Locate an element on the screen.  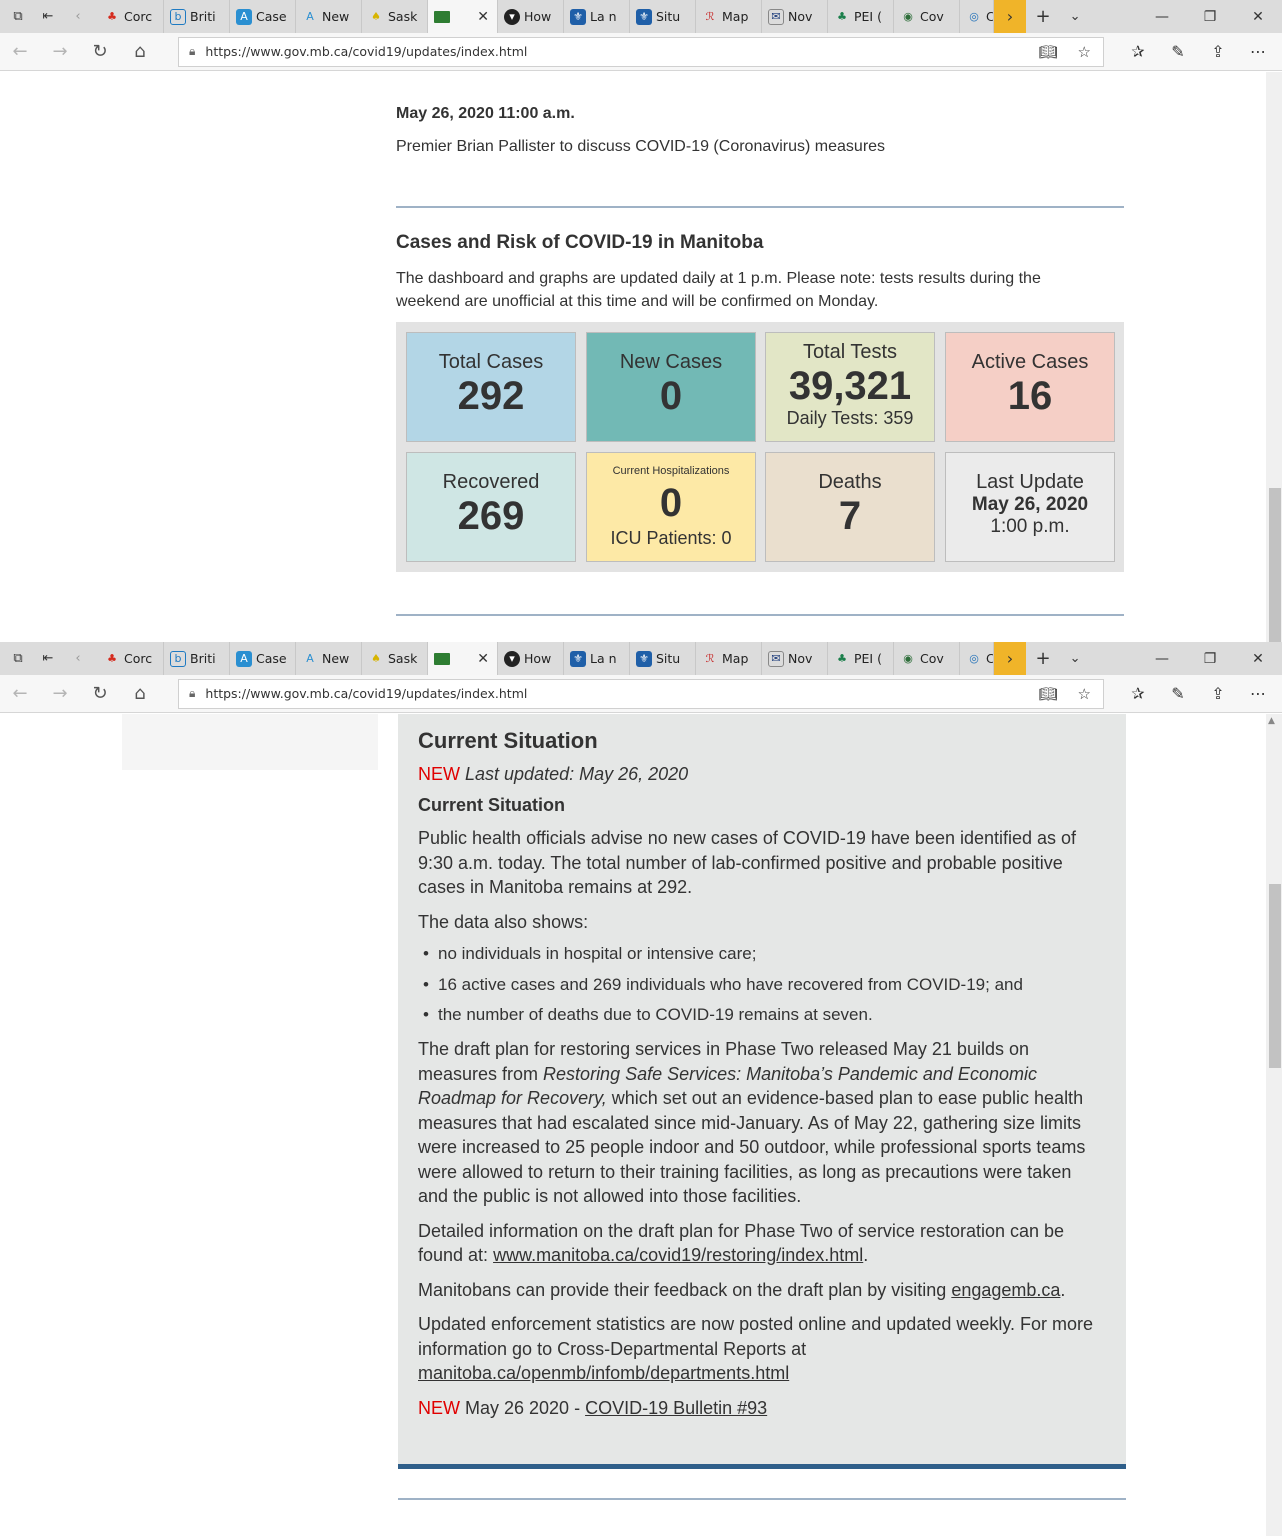
tab-actions: + ⌄ is located at coordinates (1058, 658).